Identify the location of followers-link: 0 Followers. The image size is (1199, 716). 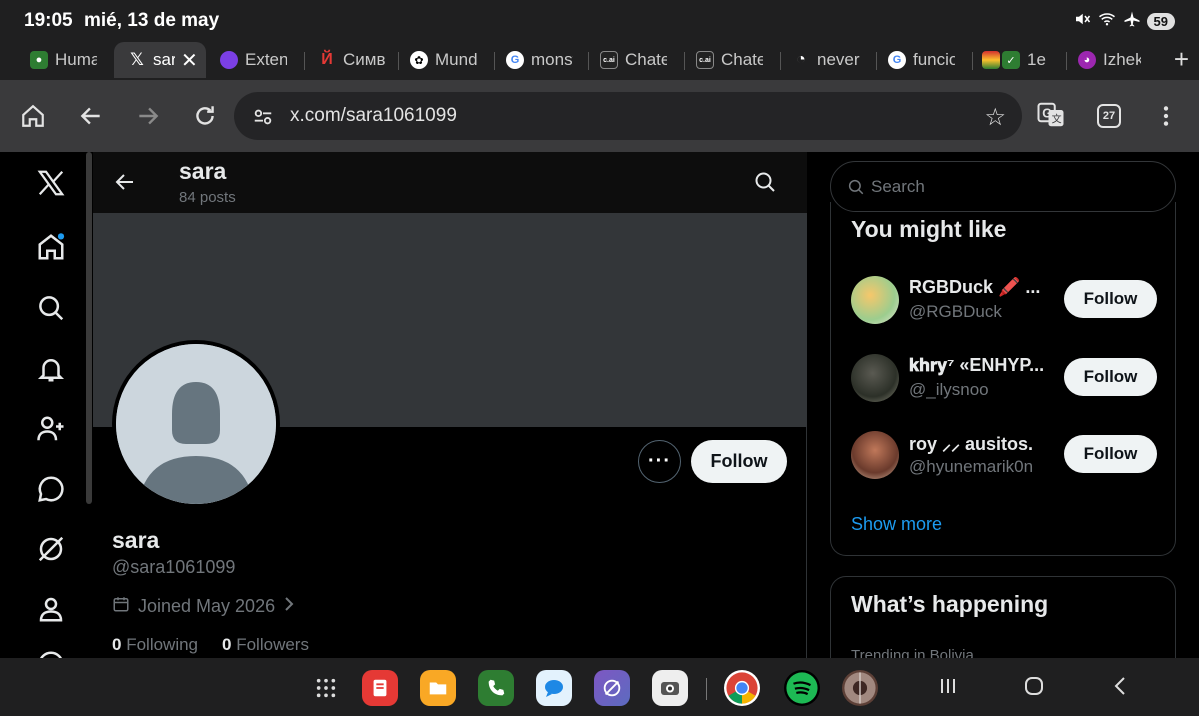
(265, 645).